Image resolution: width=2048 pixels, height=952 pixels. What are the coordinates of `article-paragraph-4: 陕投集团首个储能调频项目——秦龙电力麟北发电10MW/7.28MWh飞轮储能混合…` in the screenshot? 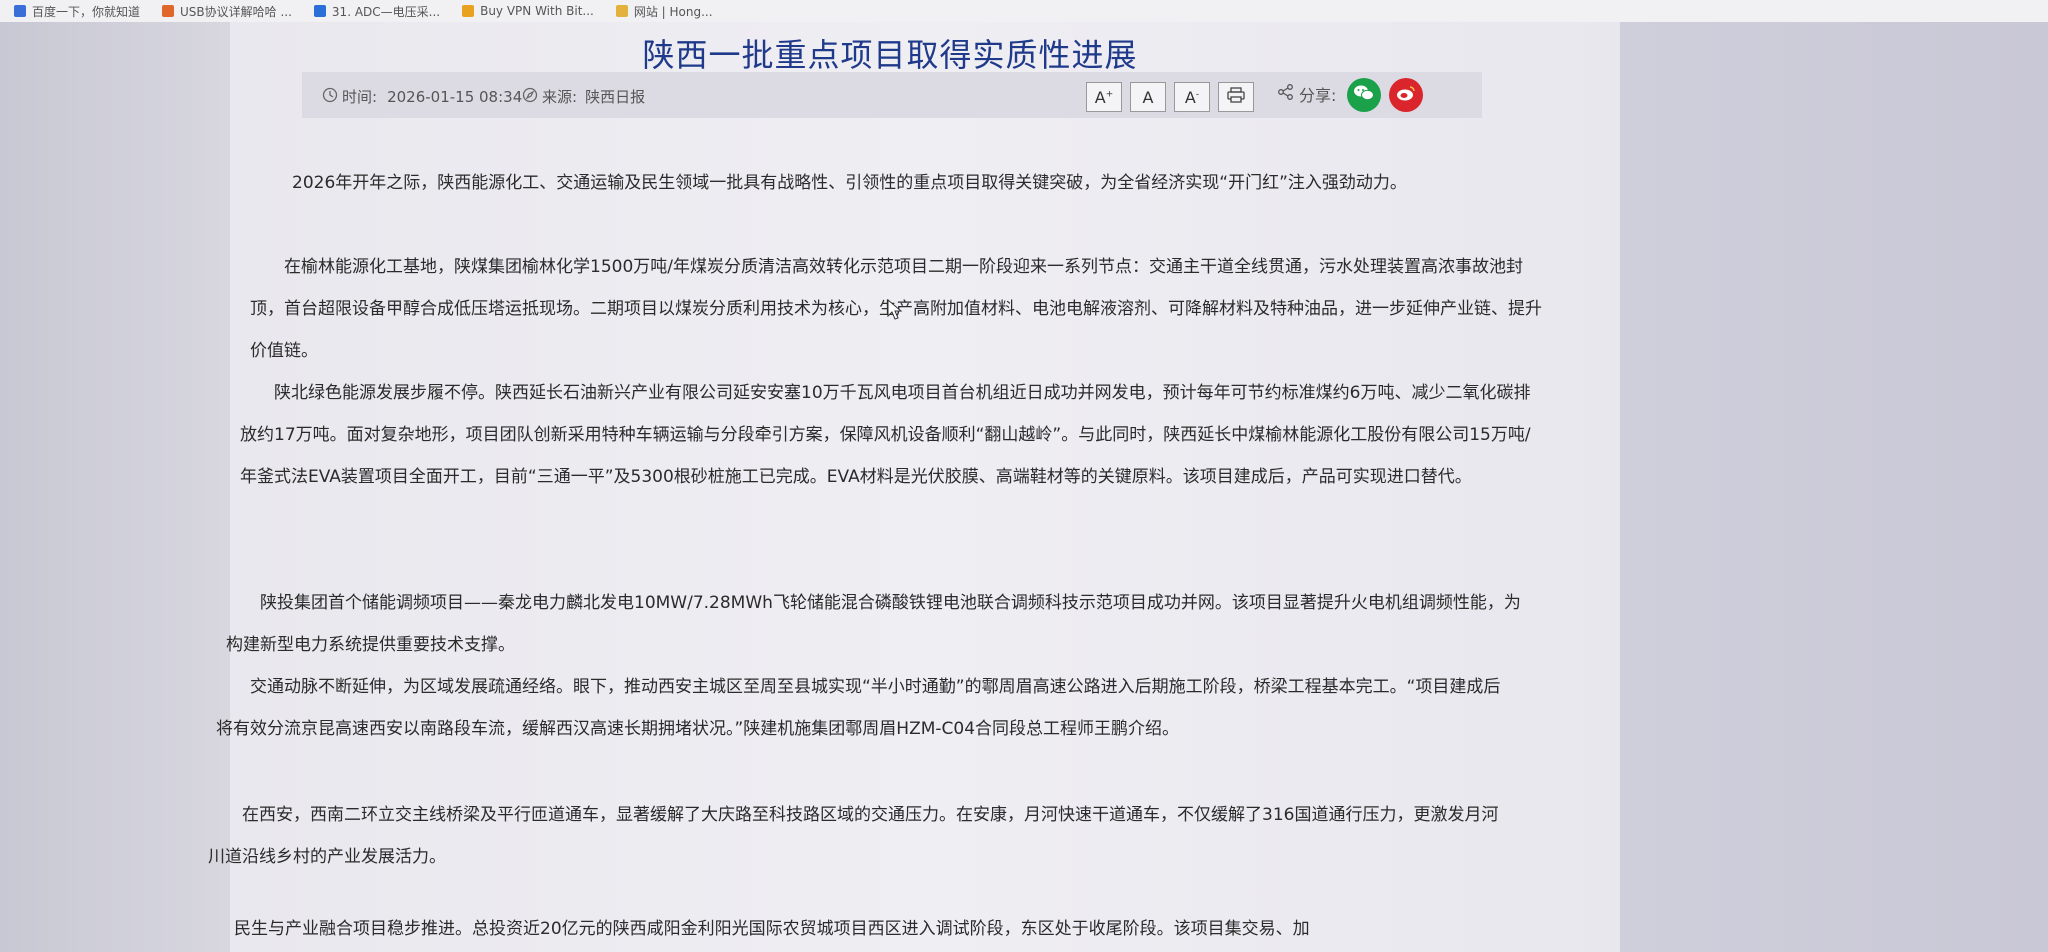 It's located at (873, 624).